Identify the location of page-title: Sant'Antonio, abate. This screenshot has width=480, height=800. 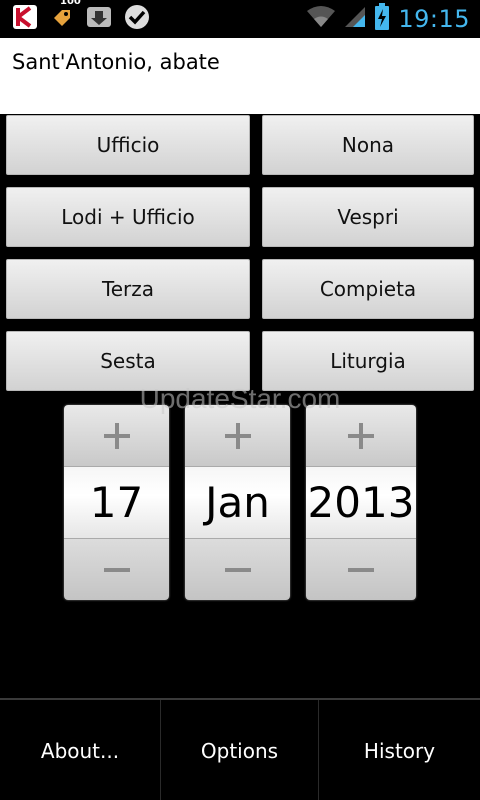
(116, 62).